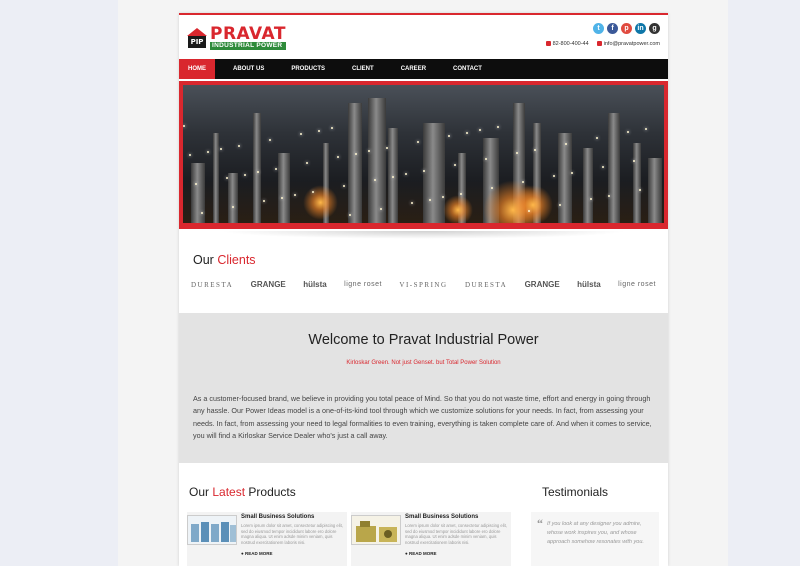  What do you see at coordinates (654, 28) in the screenshot?
I see `googleplus-icon: g` at bounding box center [654, 28].